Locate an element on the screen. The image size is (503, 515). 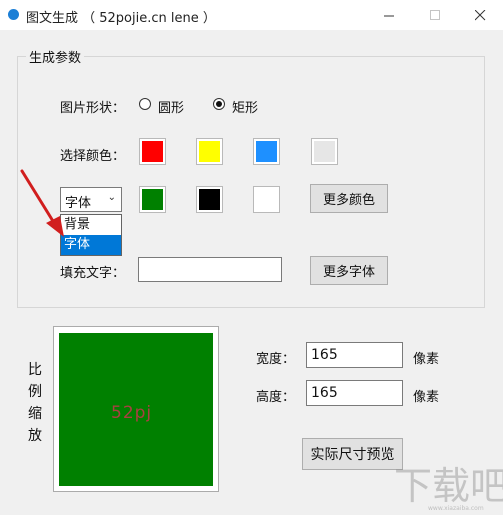
fill-text-input is located at coordinates (210, 269).